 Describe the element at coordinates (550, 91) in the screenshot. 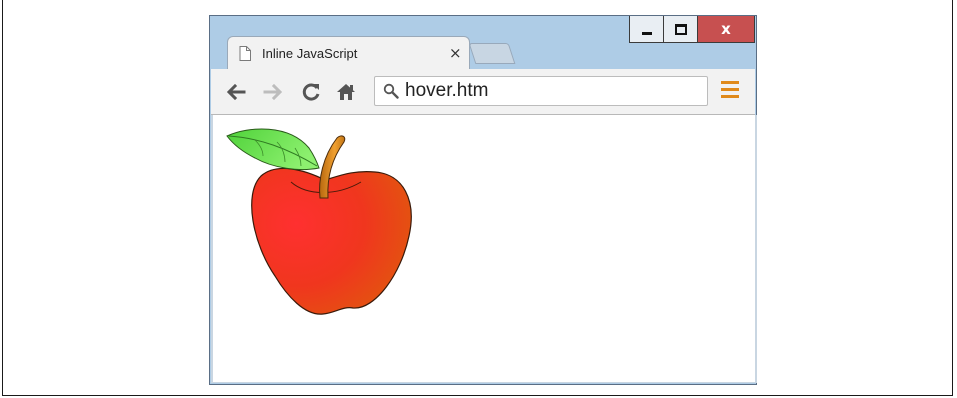

I see `address-input` at that location.